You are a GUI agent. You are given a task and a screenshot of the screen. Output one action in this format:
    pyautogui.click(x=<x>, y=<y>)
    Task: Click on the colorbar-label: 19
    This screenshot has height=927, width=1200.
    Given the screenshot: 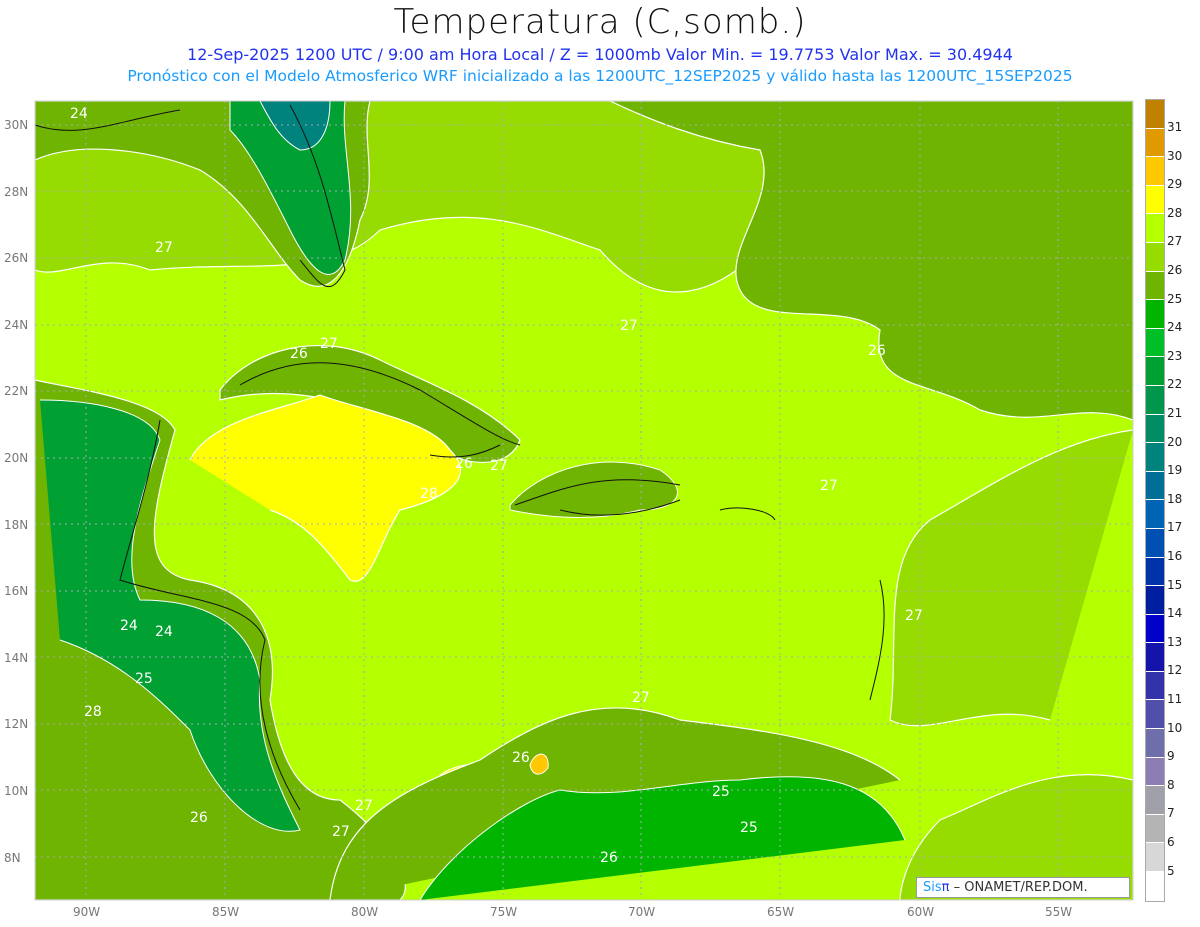 What is the action you would take?
    pyautogui.click(x=1175, y=470)
    